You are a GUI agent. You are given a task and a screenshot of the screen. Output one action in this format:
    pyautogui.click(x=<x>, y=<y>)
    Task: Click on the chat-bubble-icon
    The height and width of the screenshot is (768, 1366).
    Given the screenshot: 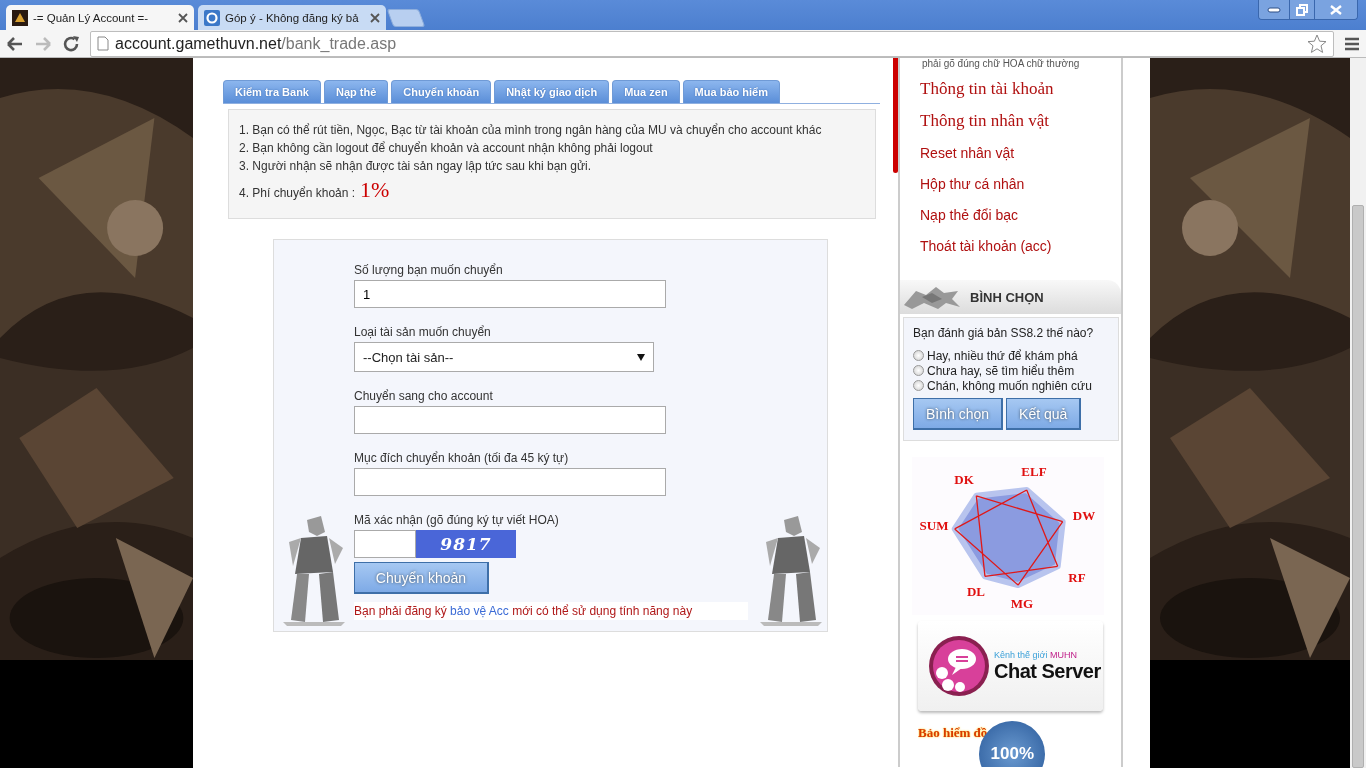 What is the action you would take?
    pyautogui.click(x=959, y=666)
    